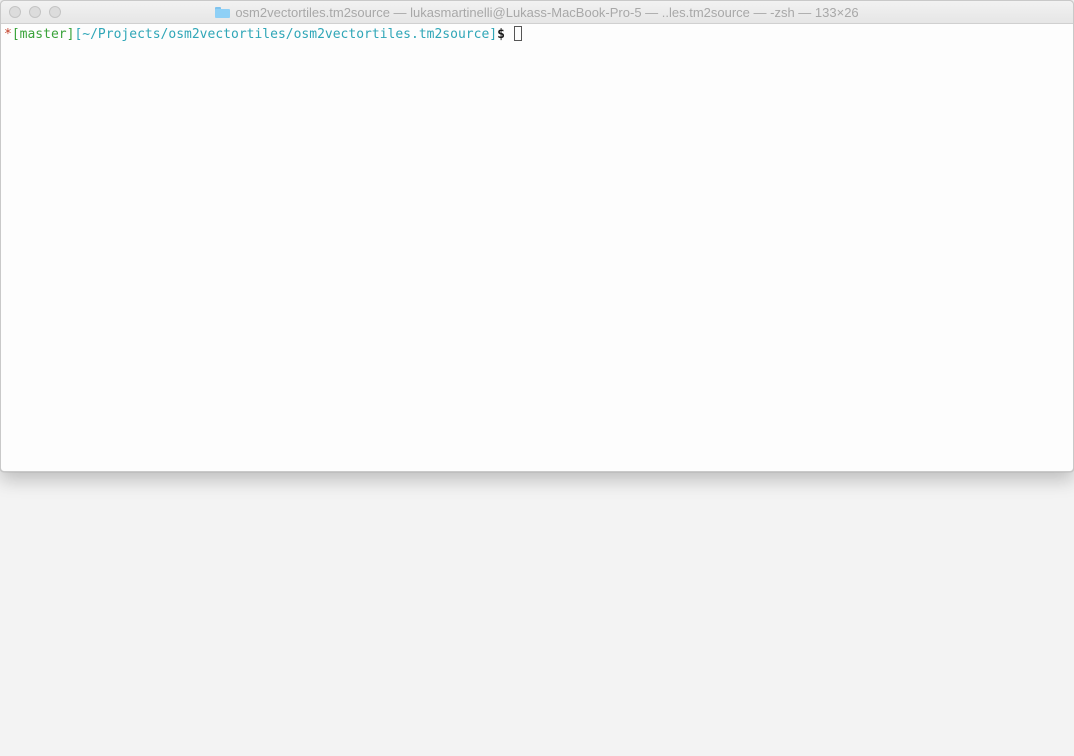  What do you see at coordinates (223, 12) in the screenshot?
I see `folder-icon` at bounding box center [223, 12].